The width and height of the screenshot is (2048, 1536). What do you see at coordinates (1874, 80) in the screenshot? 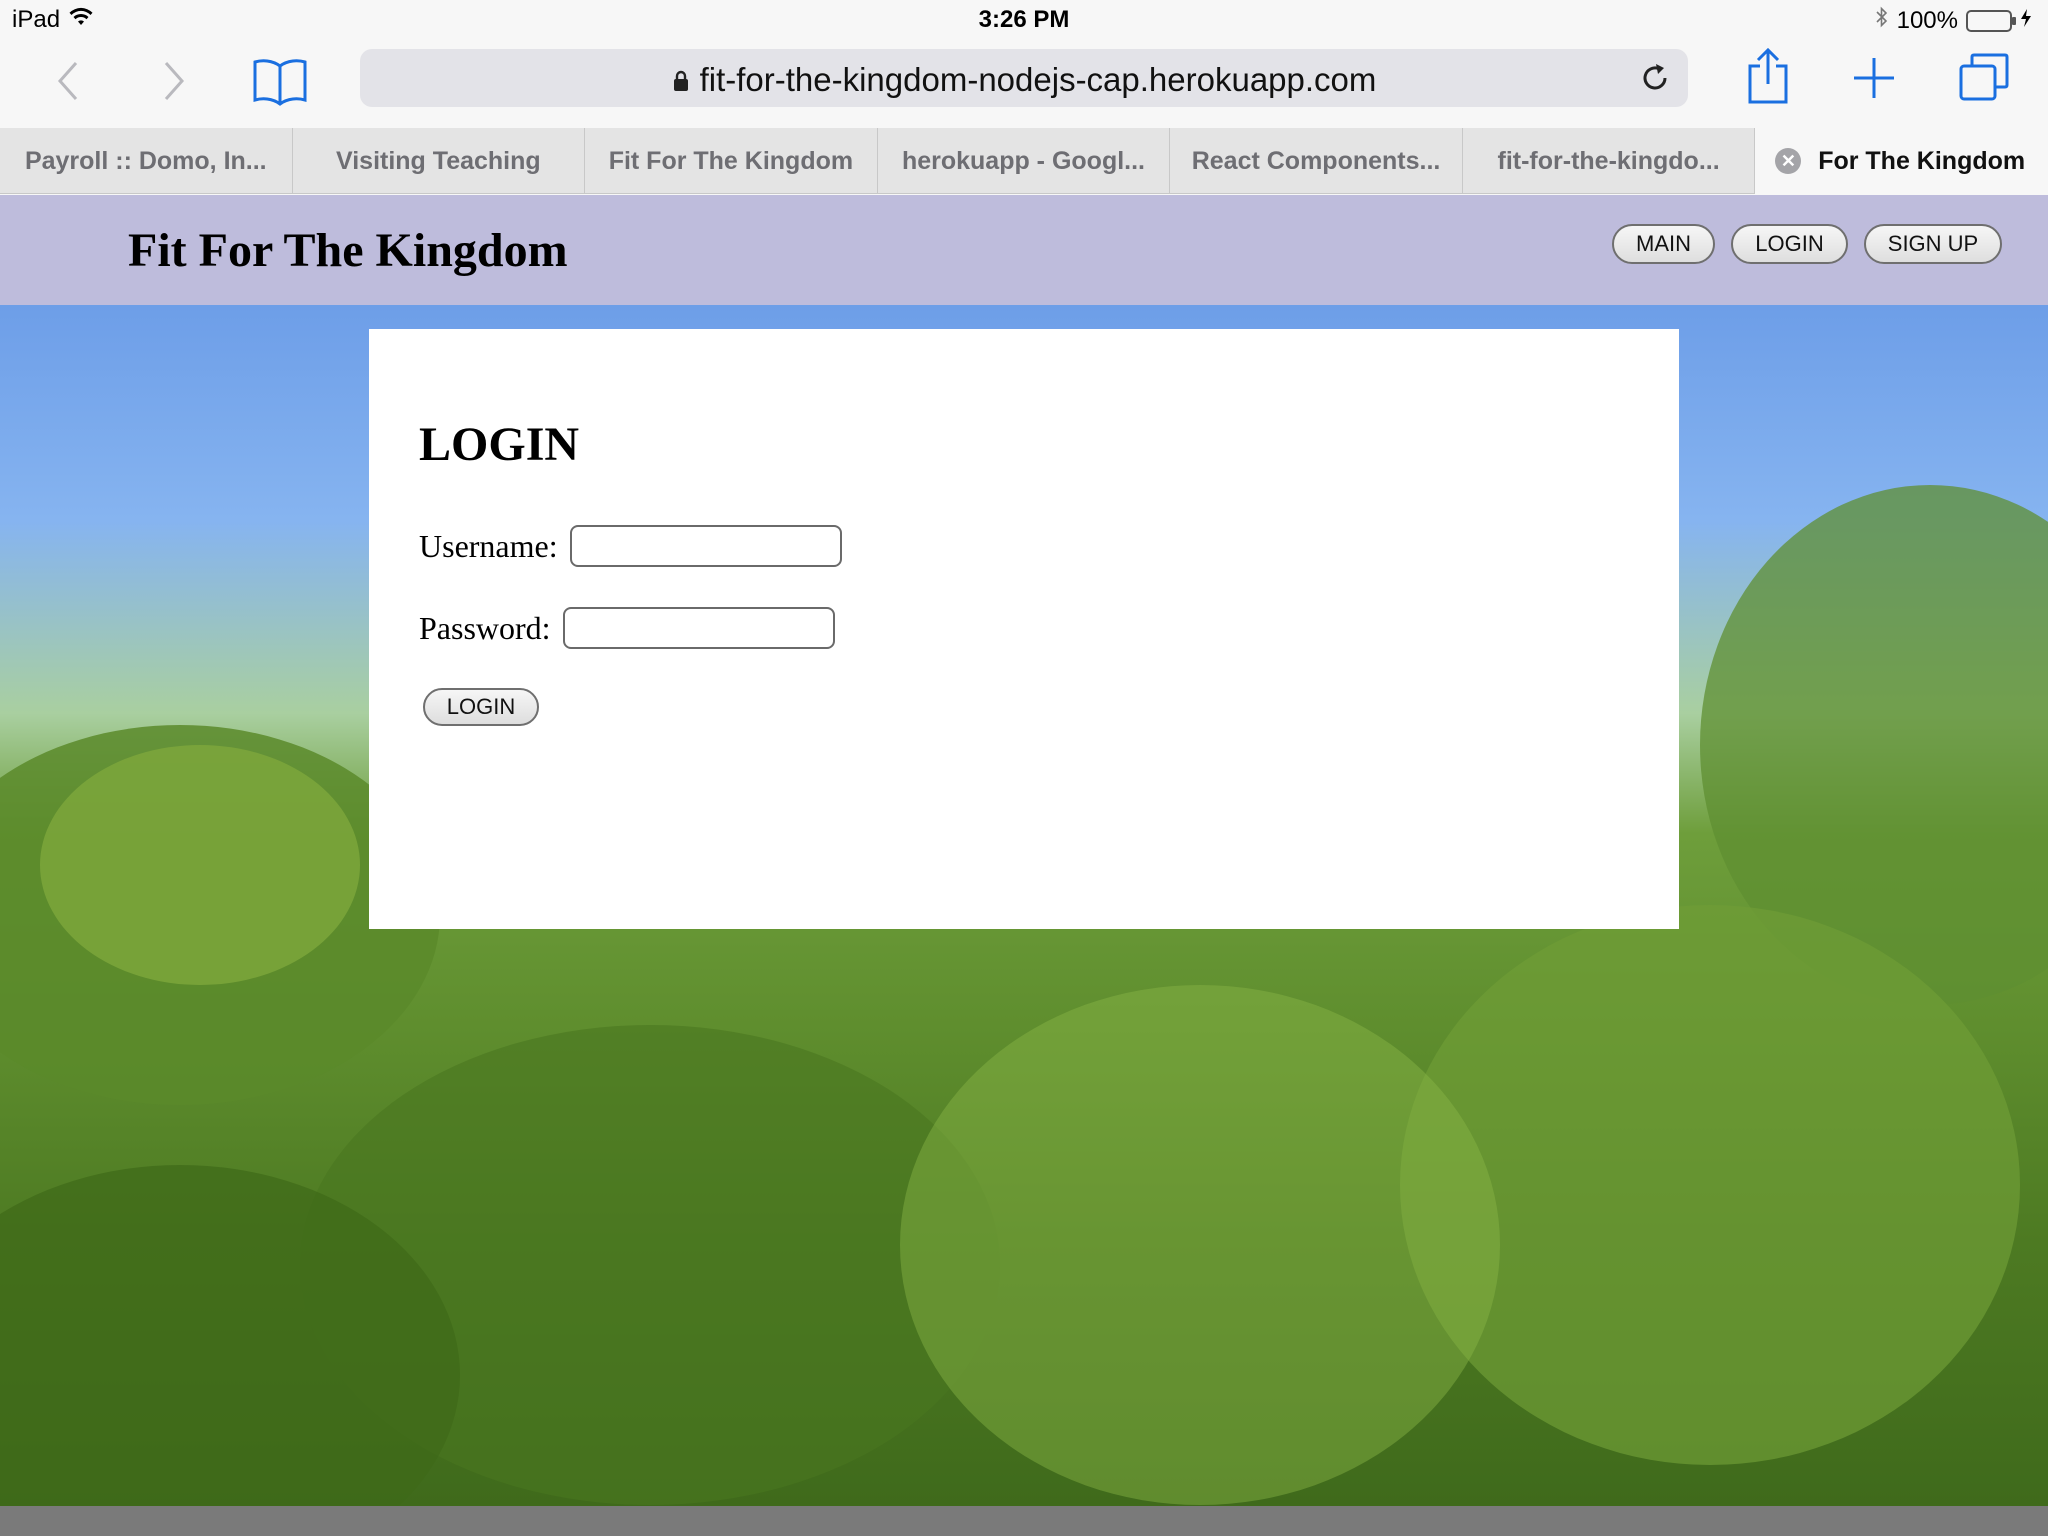
I see `new-tab-plus-icon` at bounding box center [1874, 80].